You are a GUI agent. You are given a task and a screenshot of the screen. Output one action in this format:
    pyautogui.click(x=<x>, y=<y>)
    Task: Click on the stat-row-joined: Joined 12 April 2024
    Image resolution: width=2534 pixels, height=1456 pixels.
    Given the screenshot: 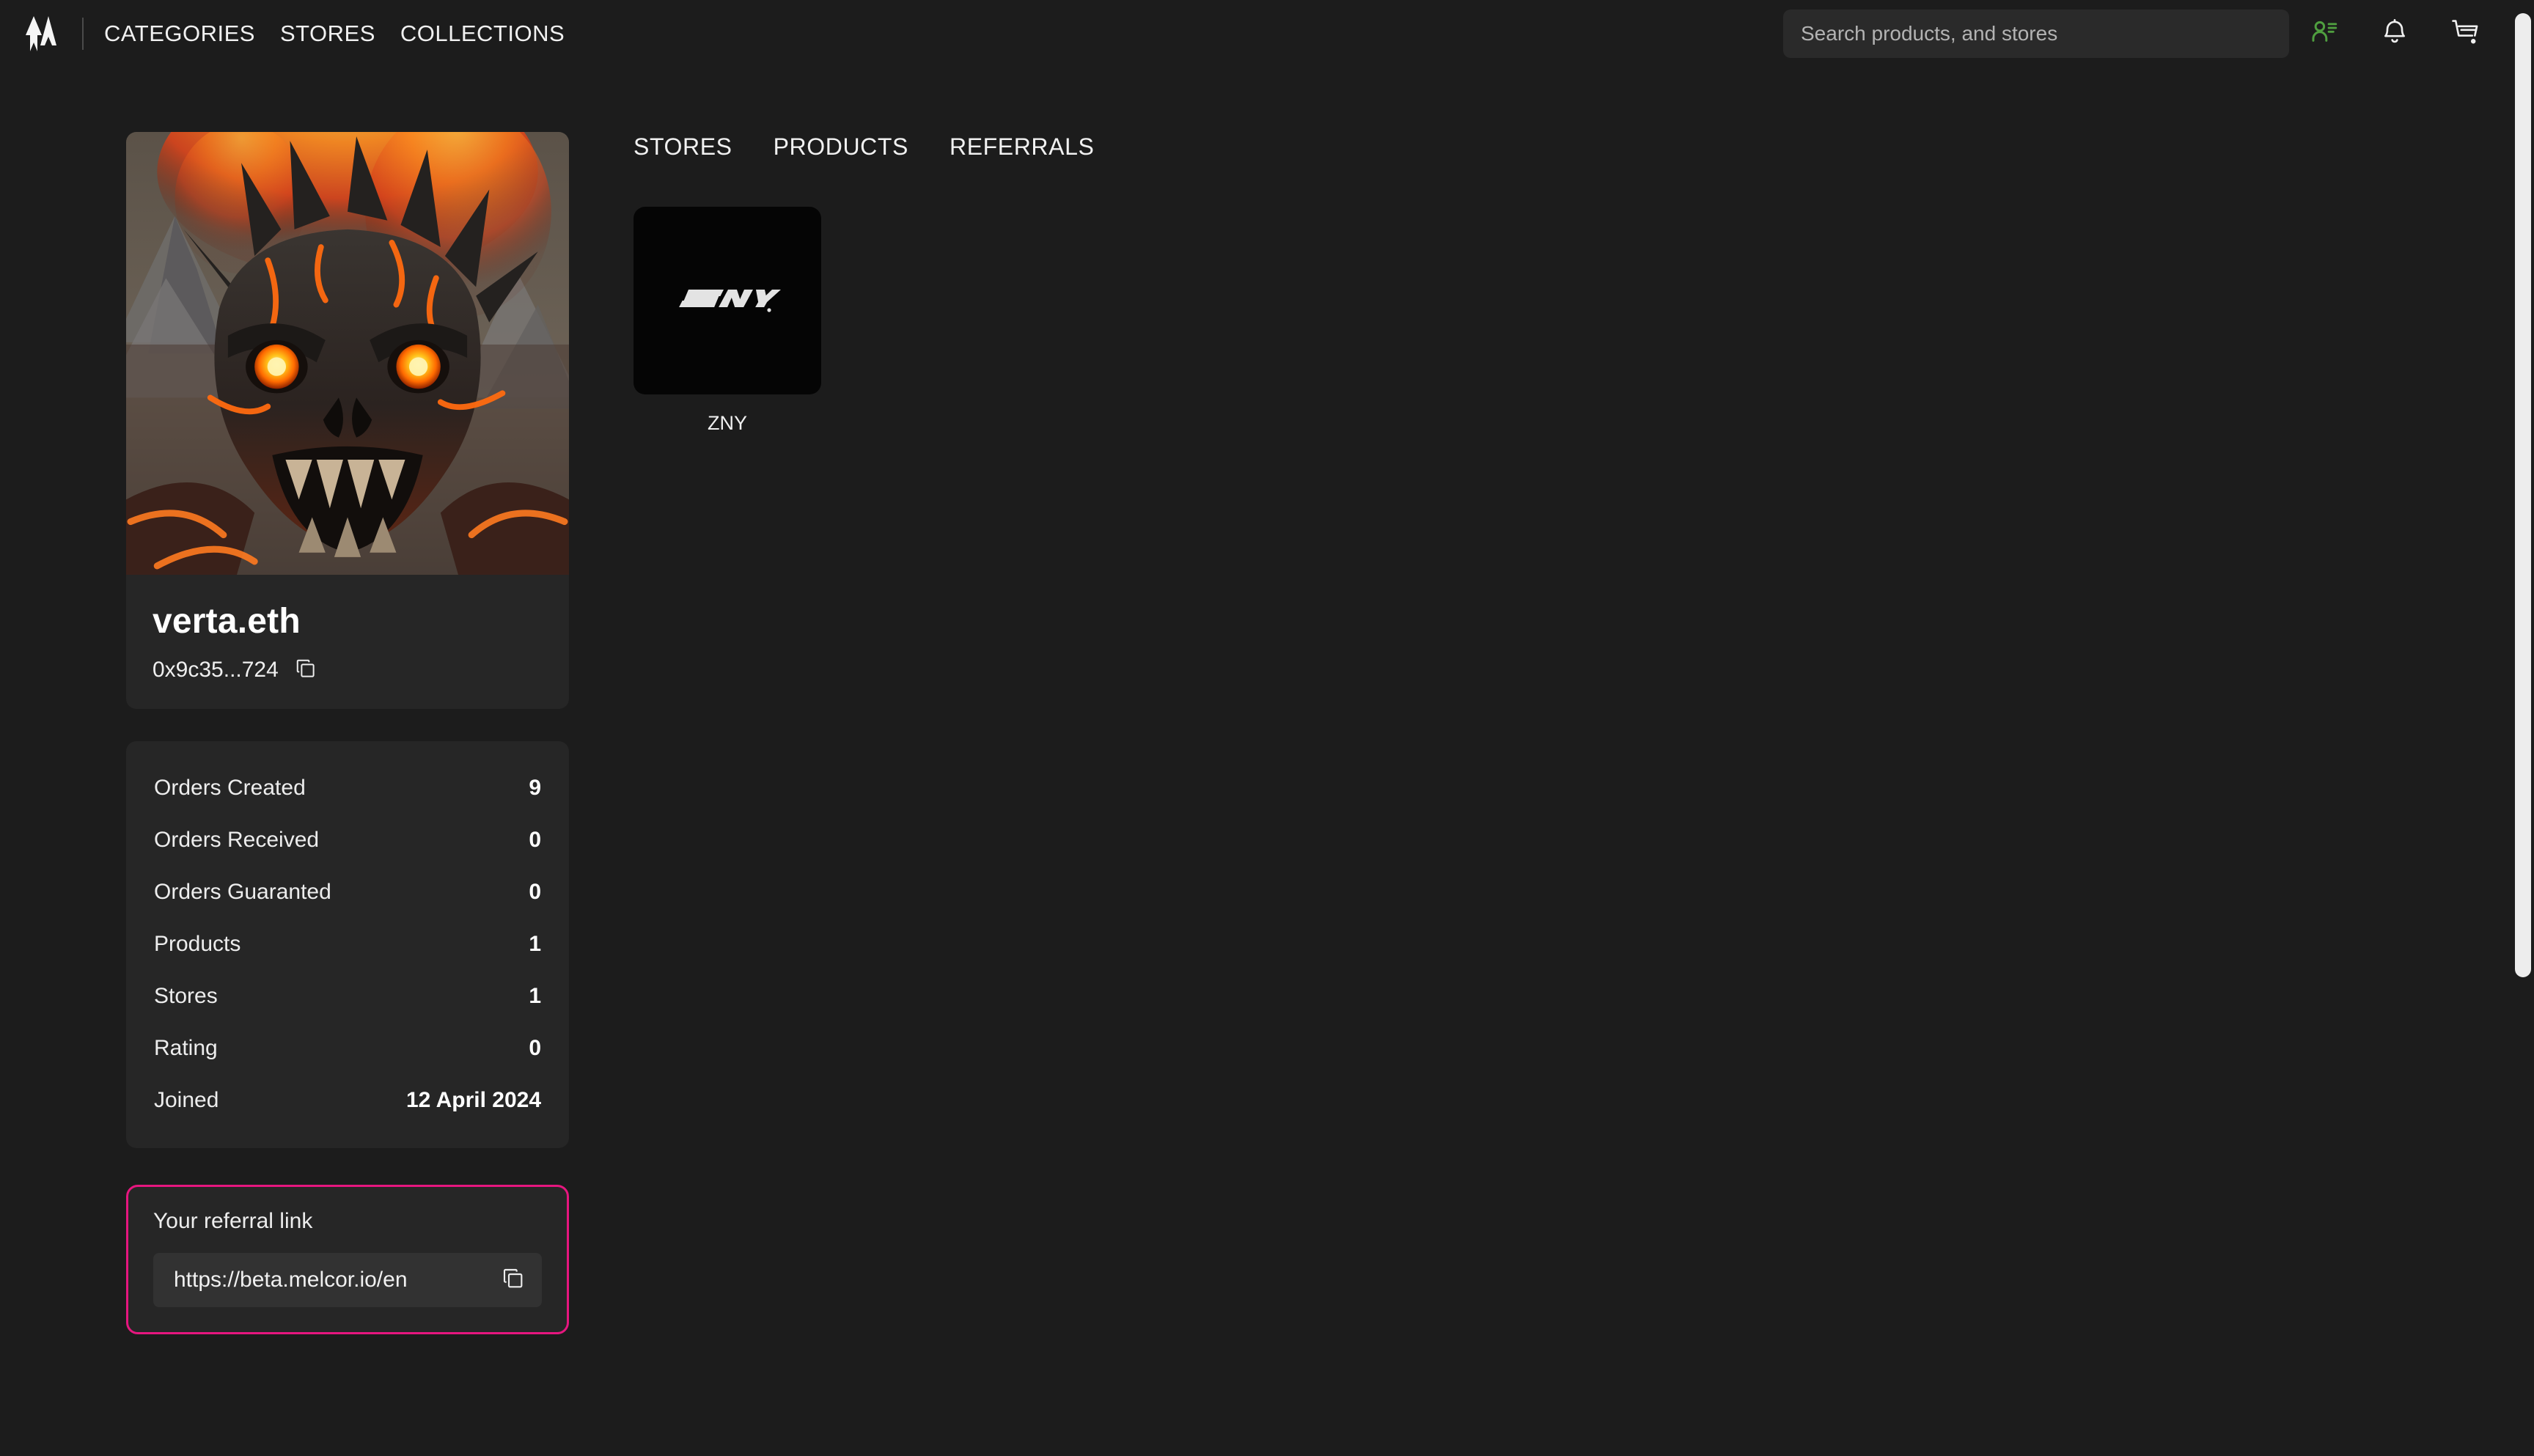 What is the action you would take?
    pyautogui.click(x=347, y=1100)
    